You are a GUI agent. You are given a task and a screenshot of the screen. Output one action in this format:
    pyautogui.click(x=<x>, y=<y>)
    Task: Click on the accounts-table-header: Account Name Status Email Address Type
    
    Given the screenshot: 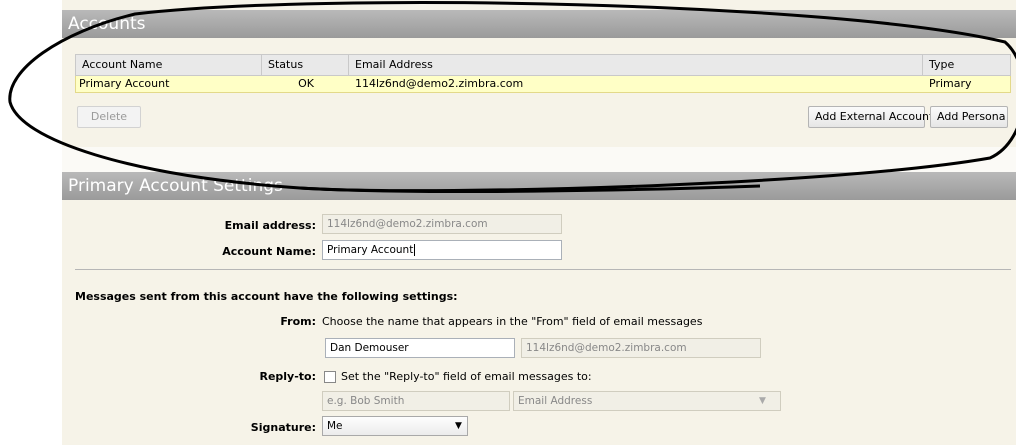 What is the action you would take?
    pyautogui.click(x=543, y=65)
    